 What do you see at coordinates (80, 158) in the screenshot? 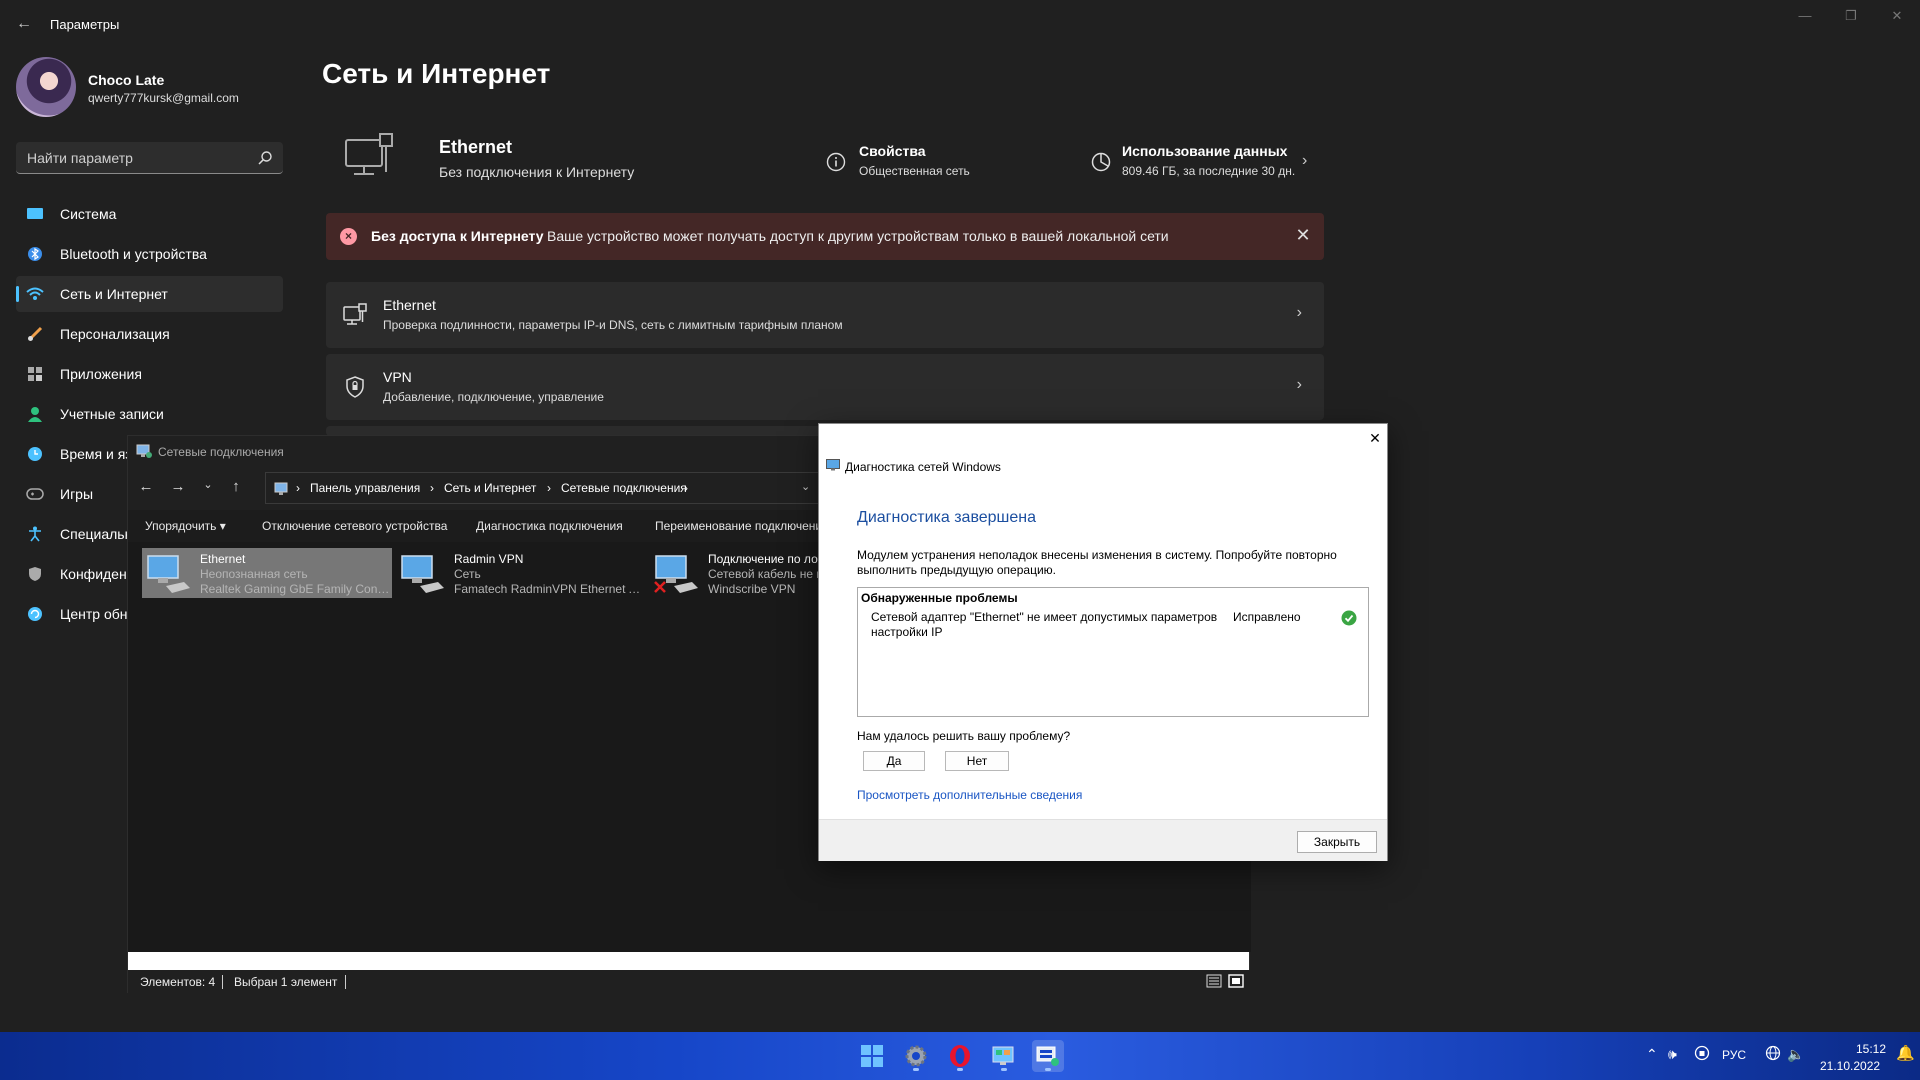
I see `search-placeholder: Найти параметр` at bounding box center [80, 158].